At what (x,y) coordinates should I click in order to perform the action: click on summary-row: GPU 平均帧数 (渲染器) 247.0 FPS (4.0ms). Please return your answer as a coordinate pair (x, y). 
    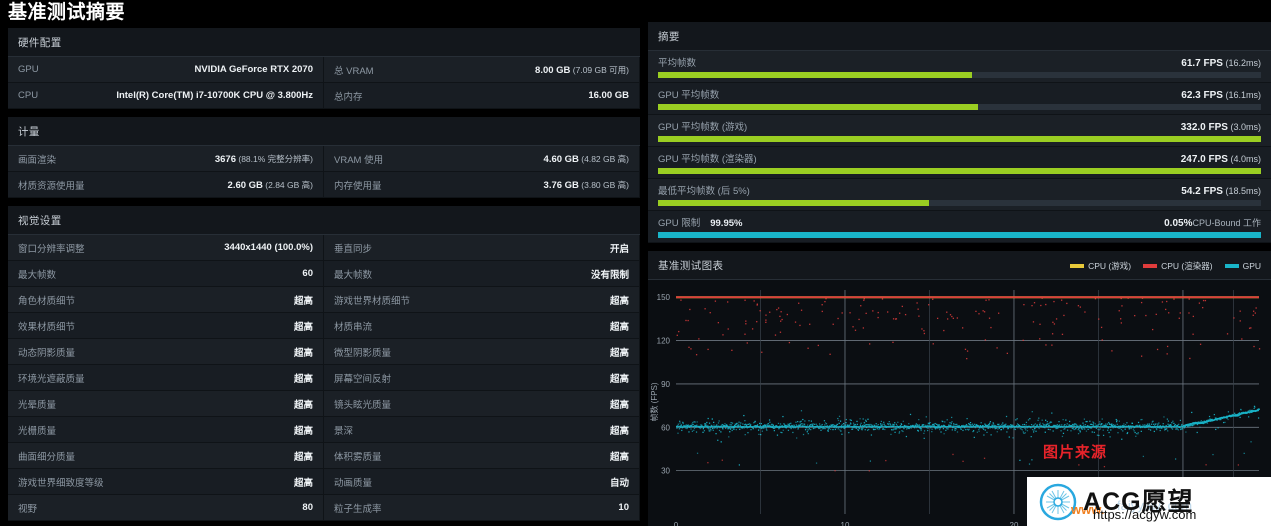
    Looking at the image, I should click on (959, 163).